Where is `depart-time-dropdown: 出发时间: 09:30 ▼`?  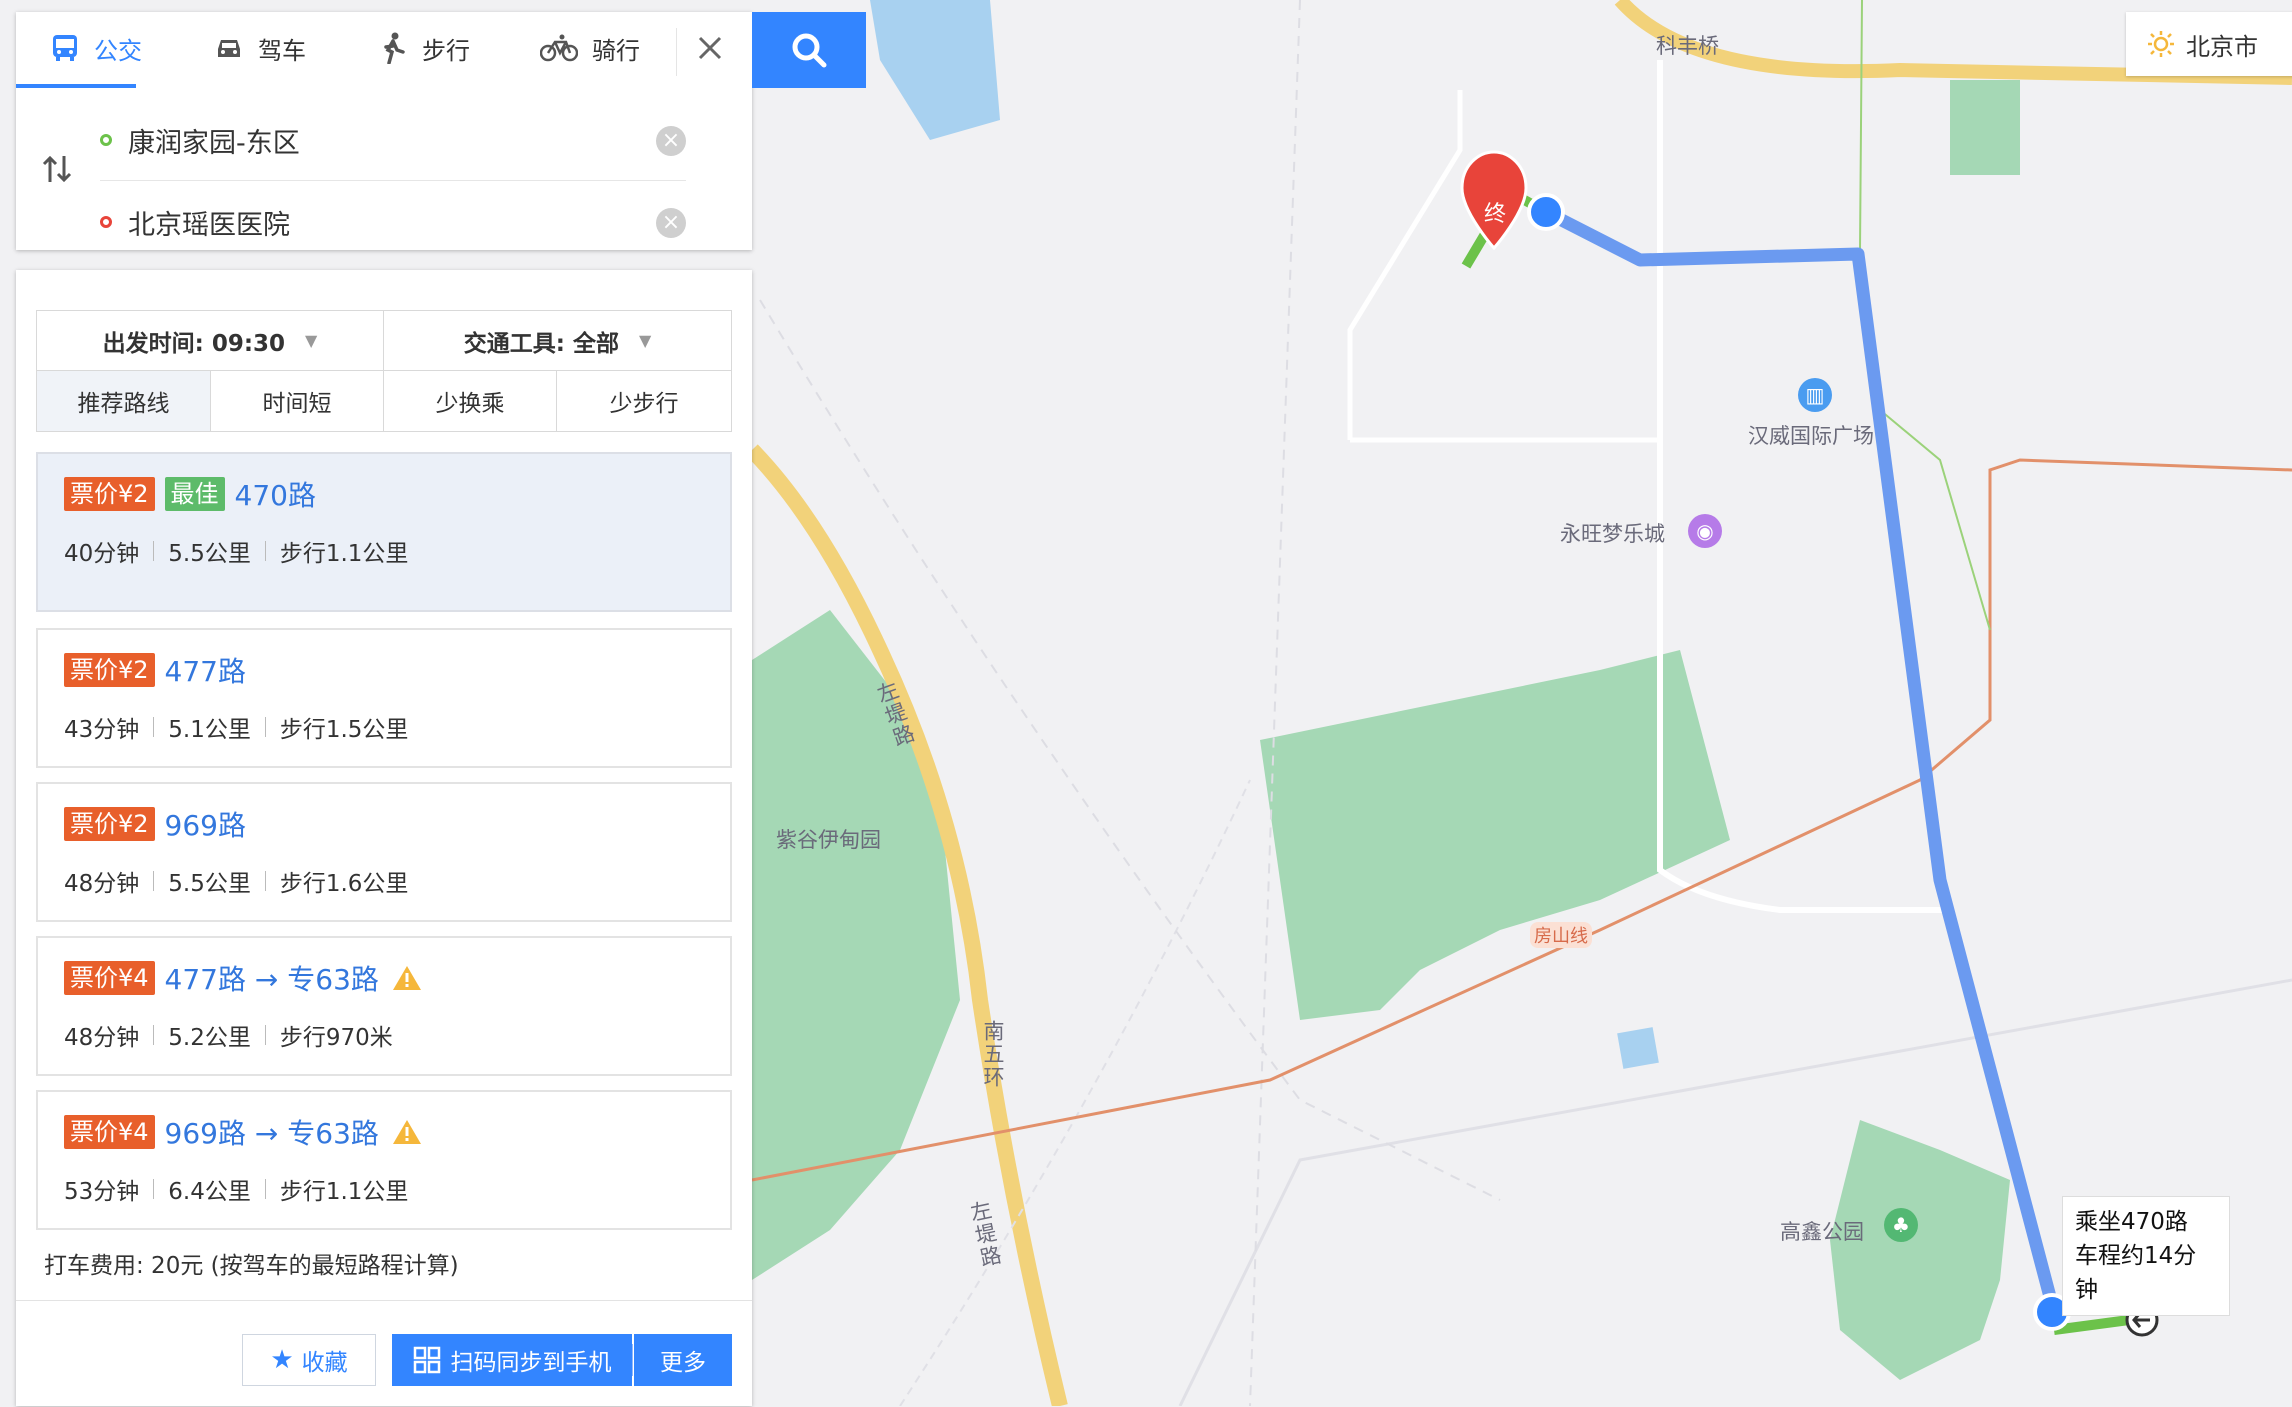
depart-time-dropdown: 出发时间: 09:30 ▼ is located at coordinates (210, 341).